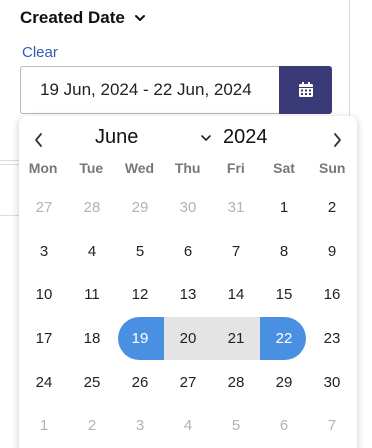 Image resolution: width=372 pixels, height=448 pixels. I want to click on clear-link: Clear, so click(40, 52).